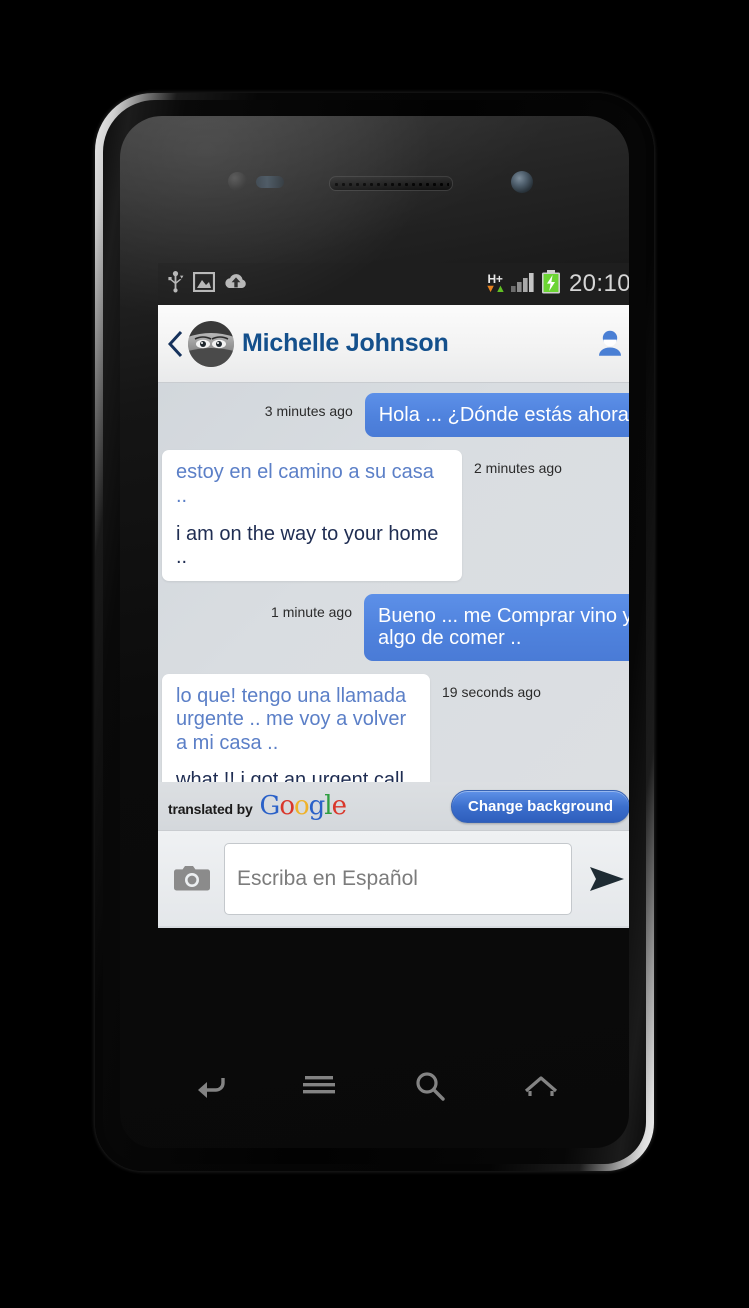 Image resolution: width=749 pixels, height=1308 pixels. I want to click on message-text: Hola ... ¿Dónde estás ahora?, so click(503, 415).